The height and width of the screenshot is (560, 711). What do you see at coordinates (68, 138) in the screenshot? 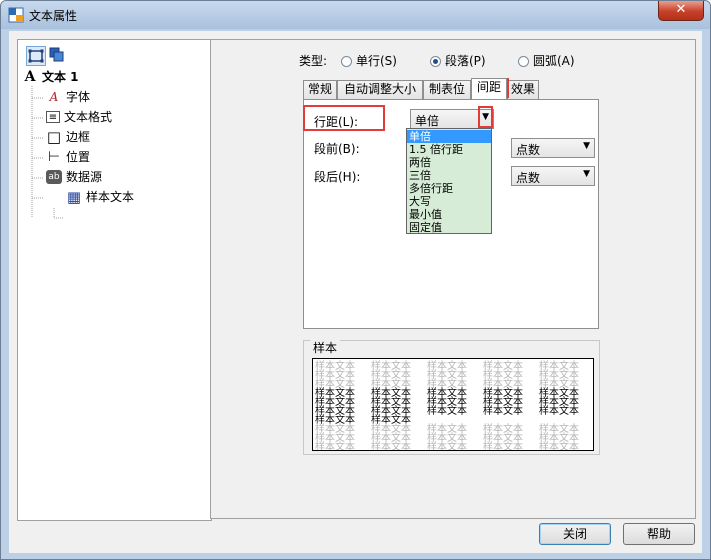
I see `tree-item-border: □ 边框` at bounding box center [68, 138].